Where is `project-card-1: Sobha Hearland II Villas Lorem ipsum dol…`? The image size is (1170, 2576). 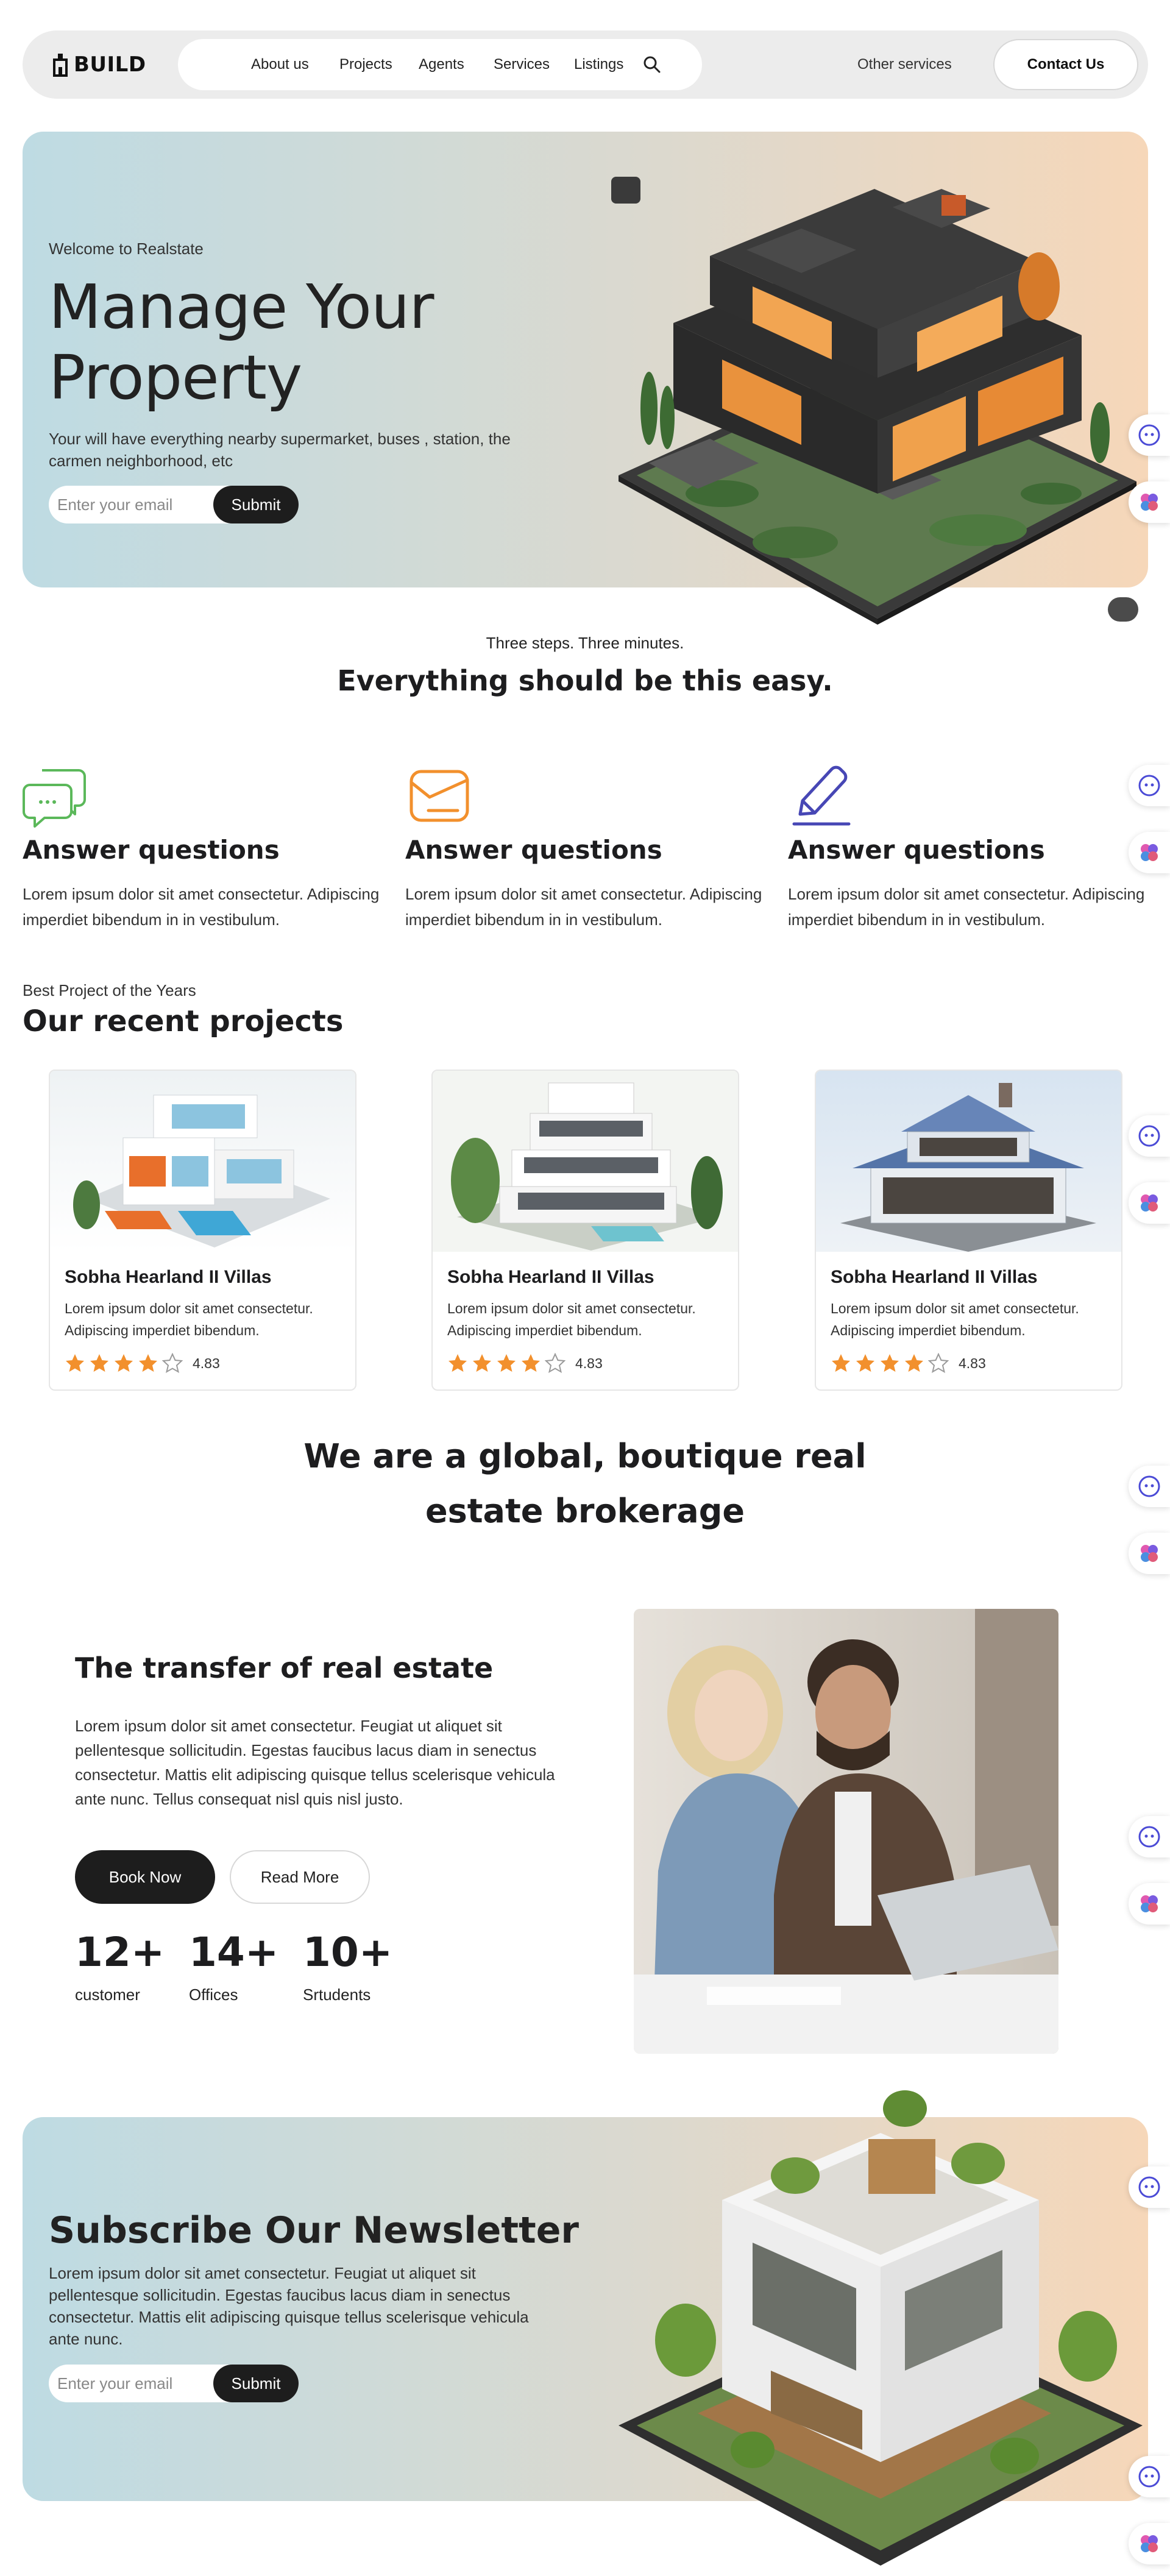
project-card-1: Sobha Hearland II Villas Lorem ipsum dol… is located at coordinates (202, 1231).